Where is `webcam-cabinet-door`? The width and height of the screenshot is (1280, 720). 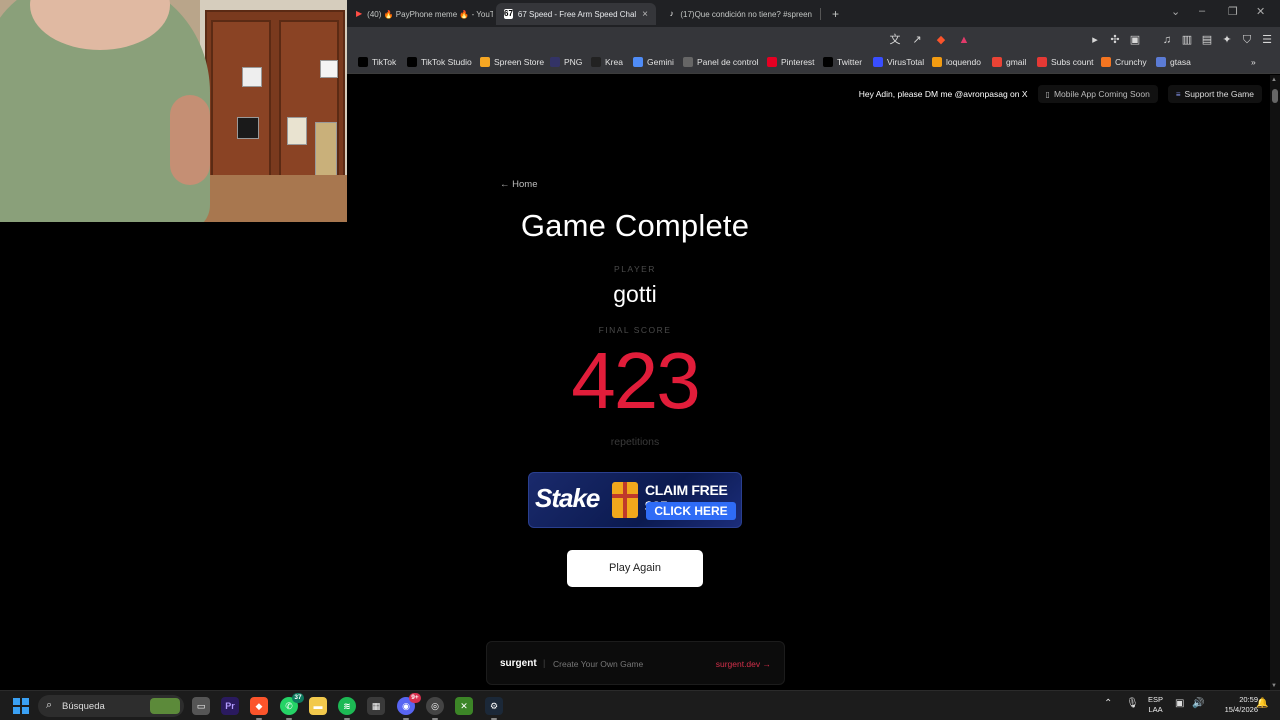 webcam-cabinet-door is located at coordinates (241, 110).